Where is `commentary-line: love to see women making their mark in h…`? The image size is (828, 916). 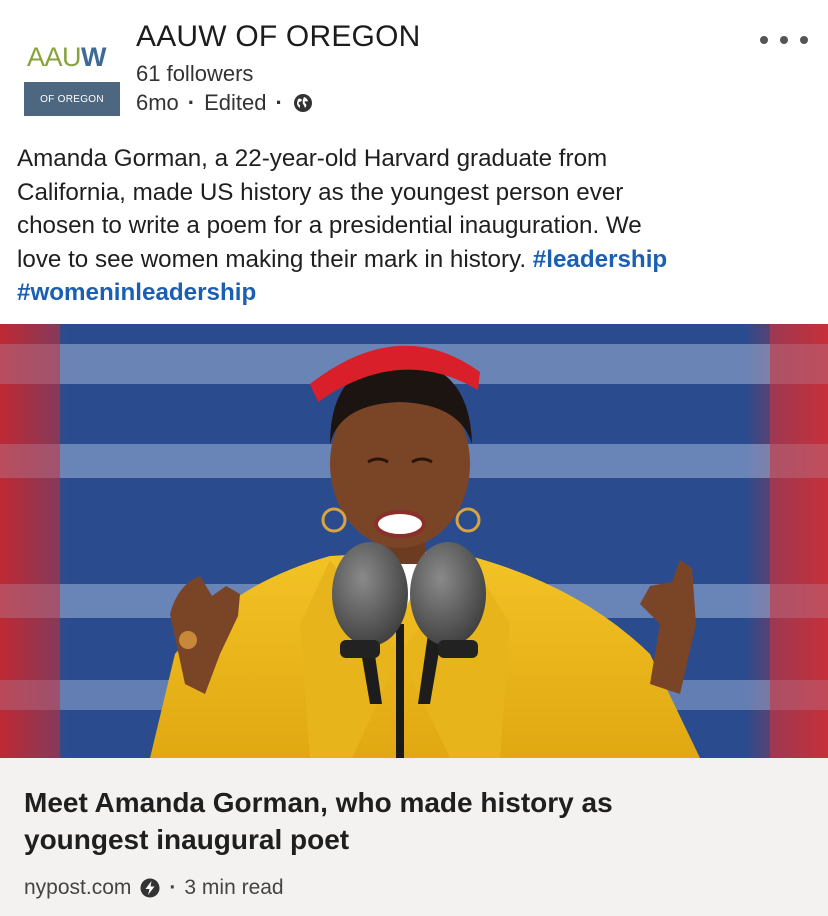 commentary-line: love to see women making their mark in h… is located at coordinates (342, 259).